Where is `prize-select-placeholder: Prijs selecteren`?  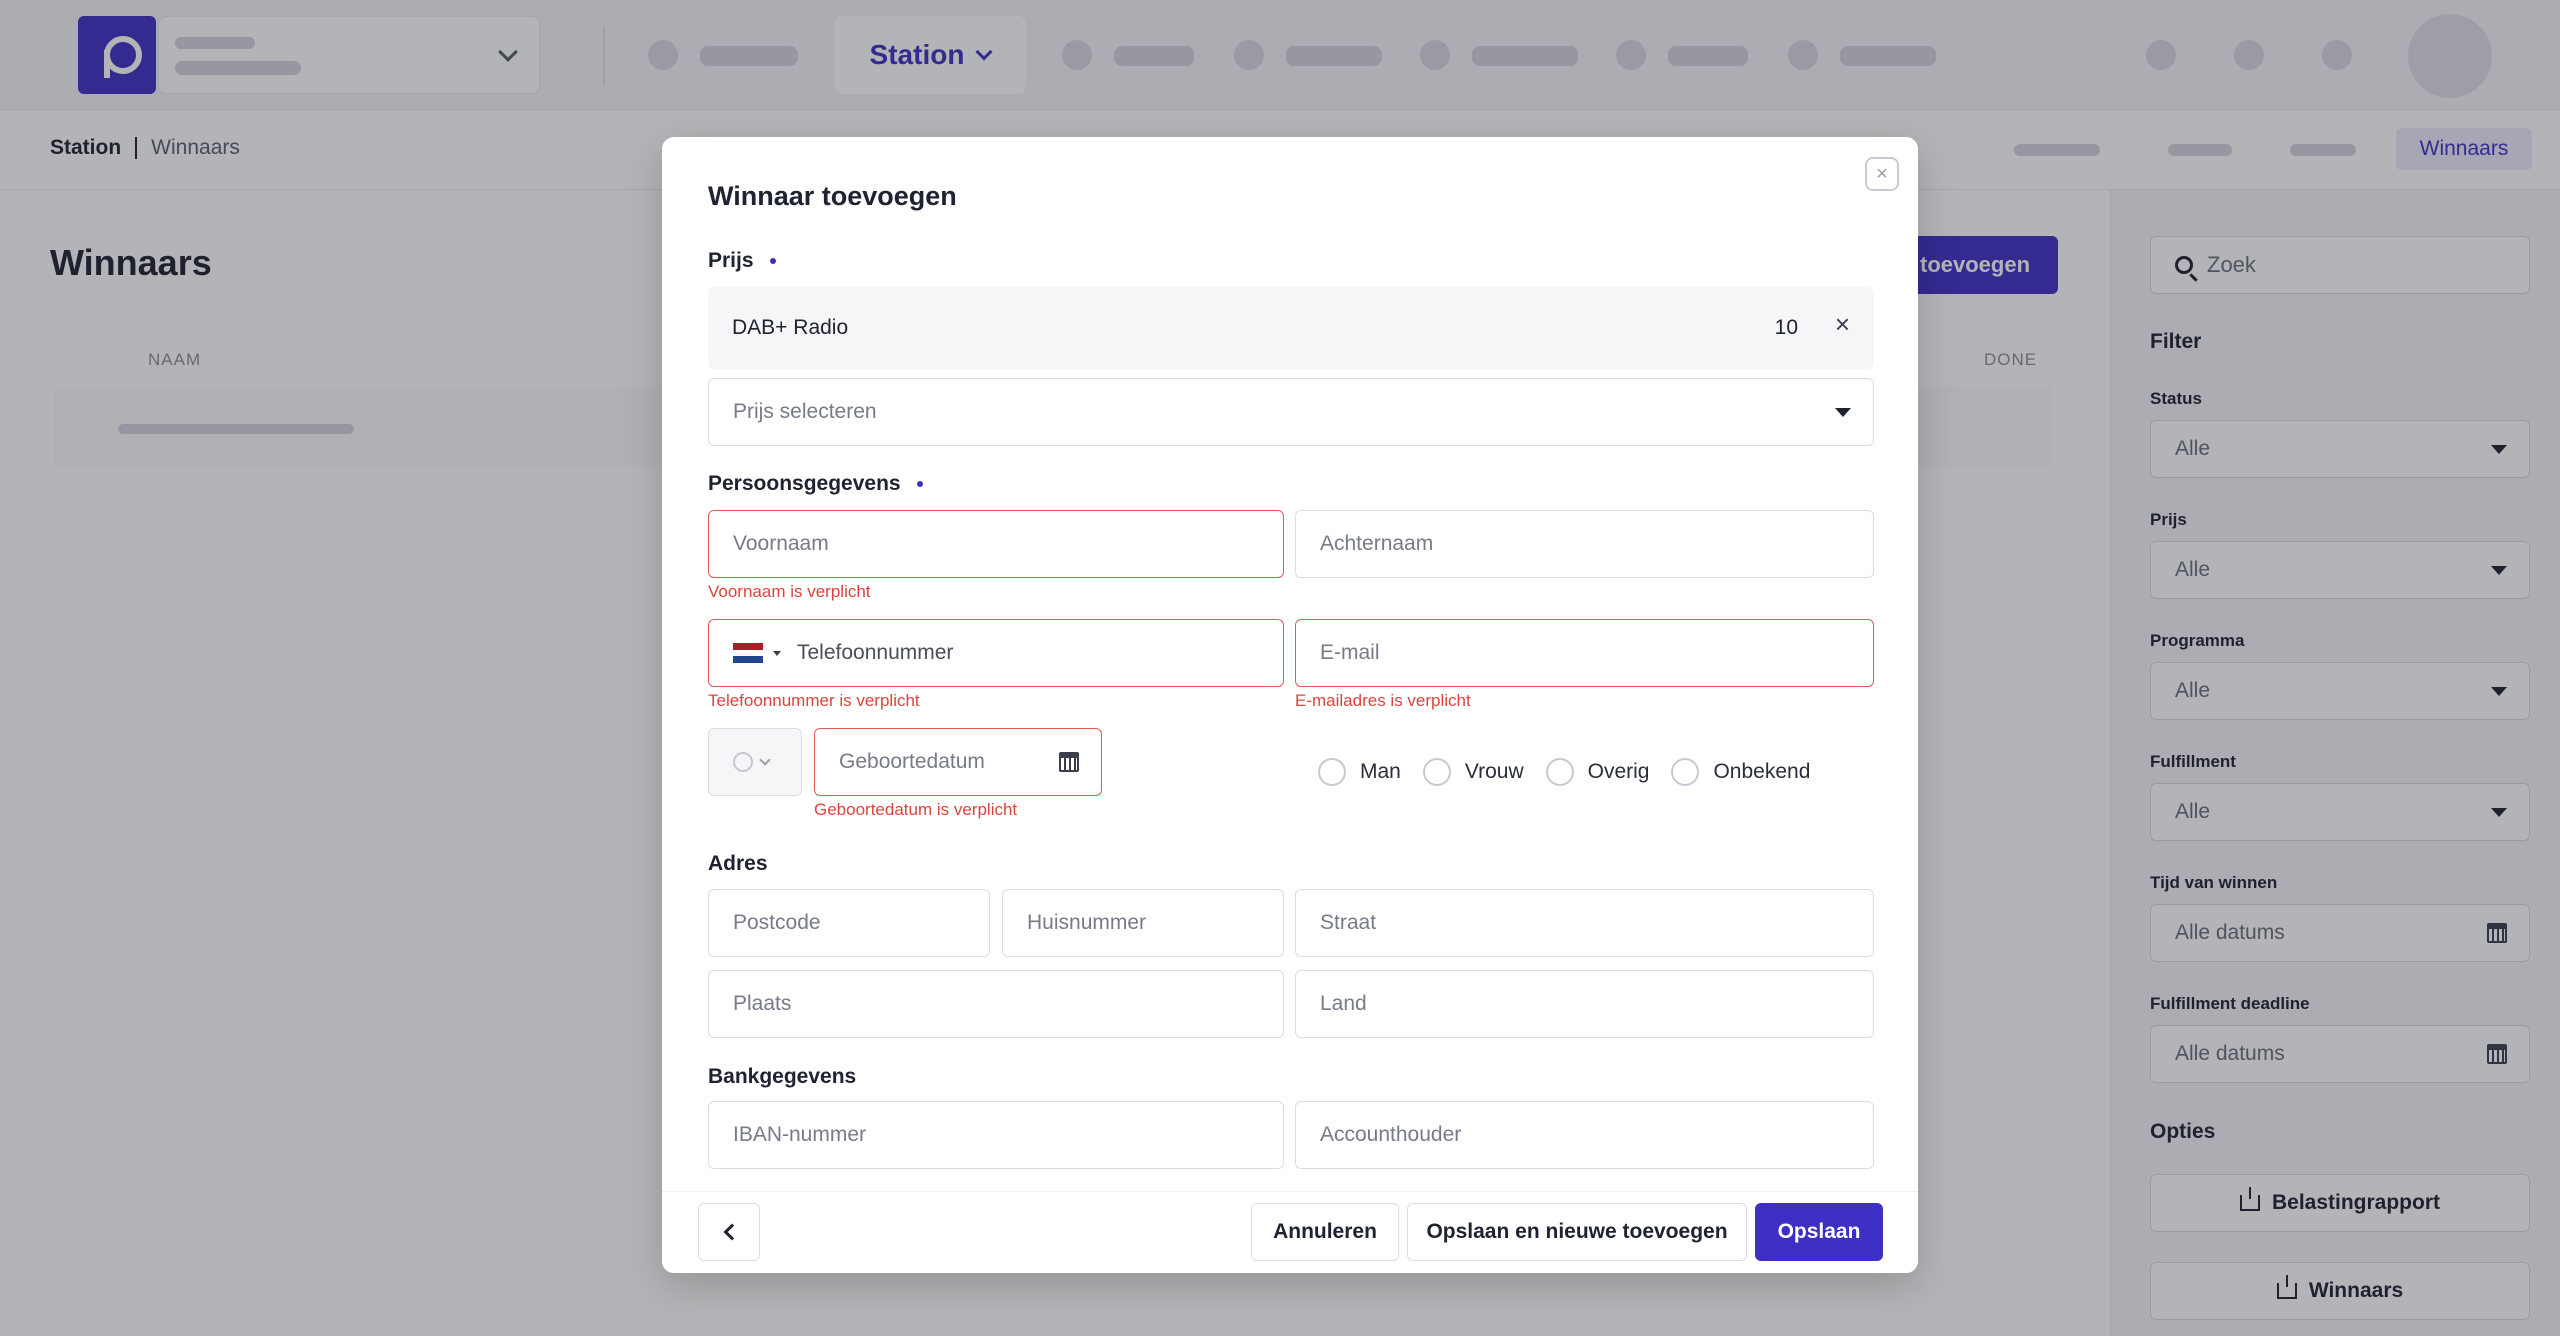 prize-select-placeholder: Prijs selecteren is located at coordinates (805, 411).